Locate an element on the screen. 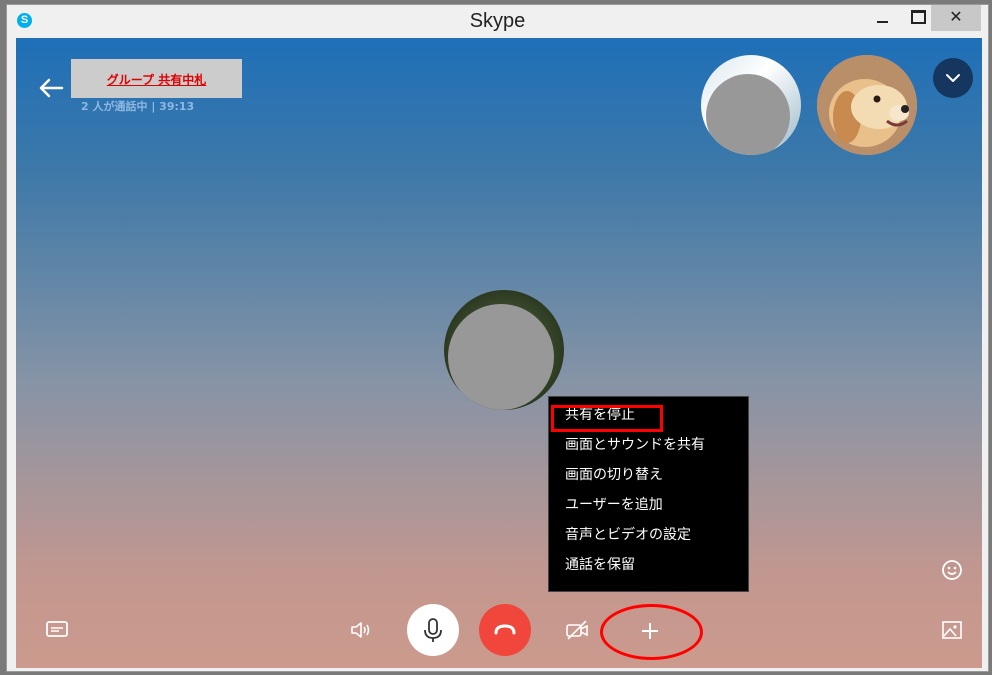 The image size is (992, 675). minimize-button is located at coordinates (882, 18).